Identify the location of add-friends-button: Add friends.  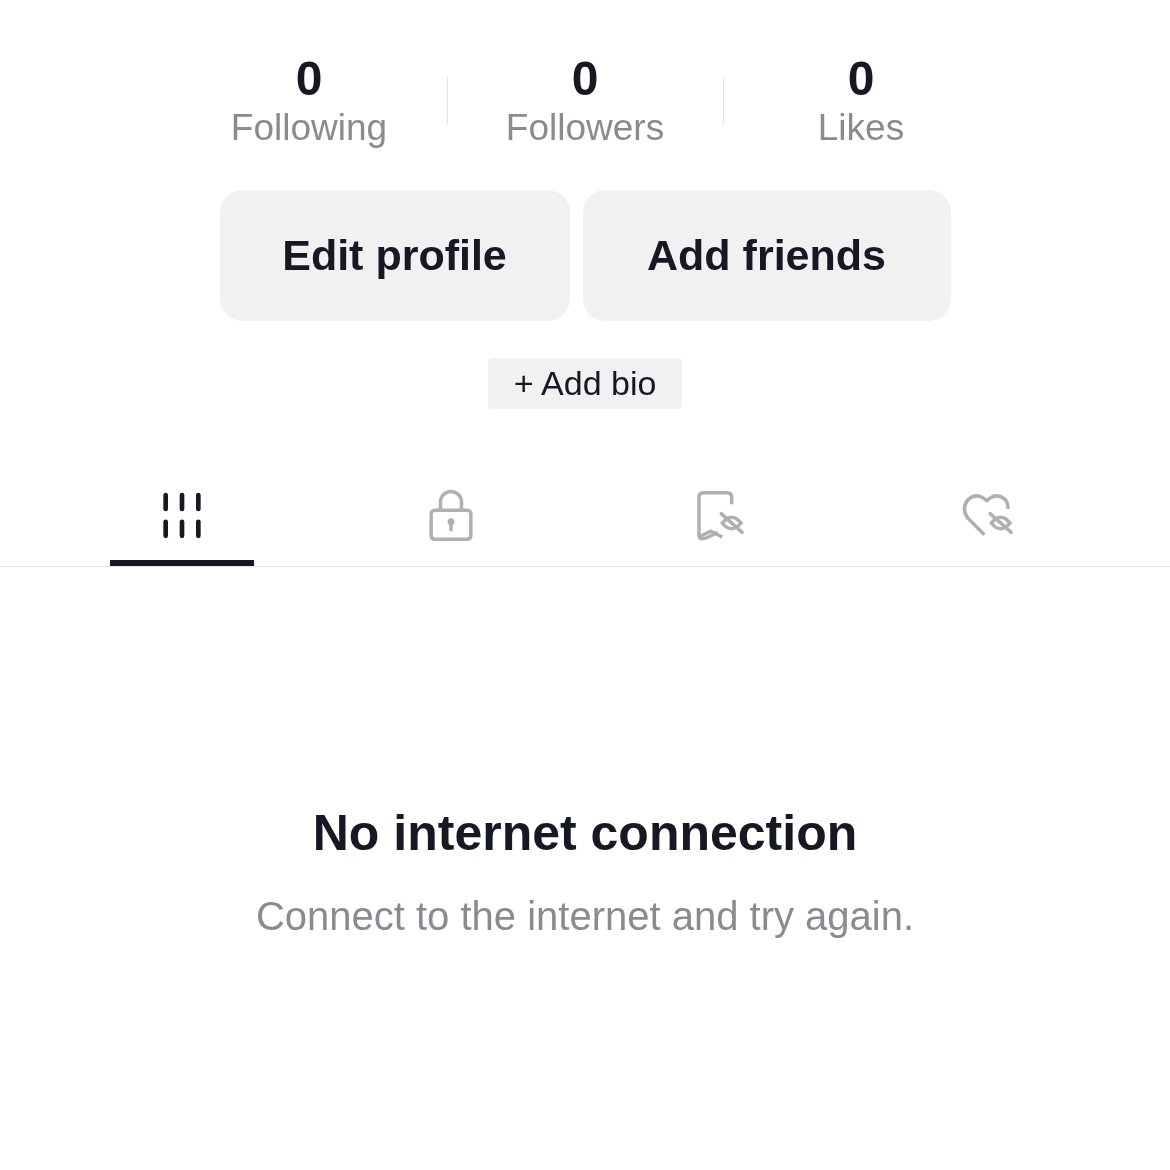
(766, 255).